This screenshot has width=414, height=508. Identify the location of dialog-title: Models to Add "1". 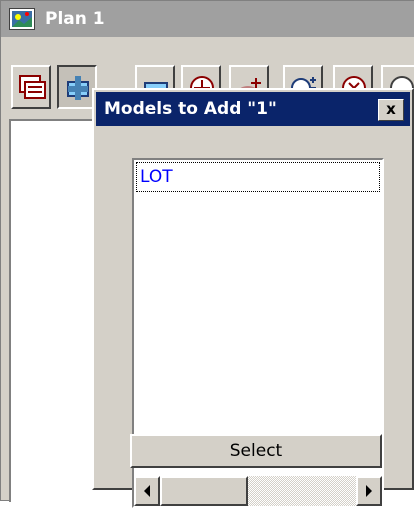
(190, 109).